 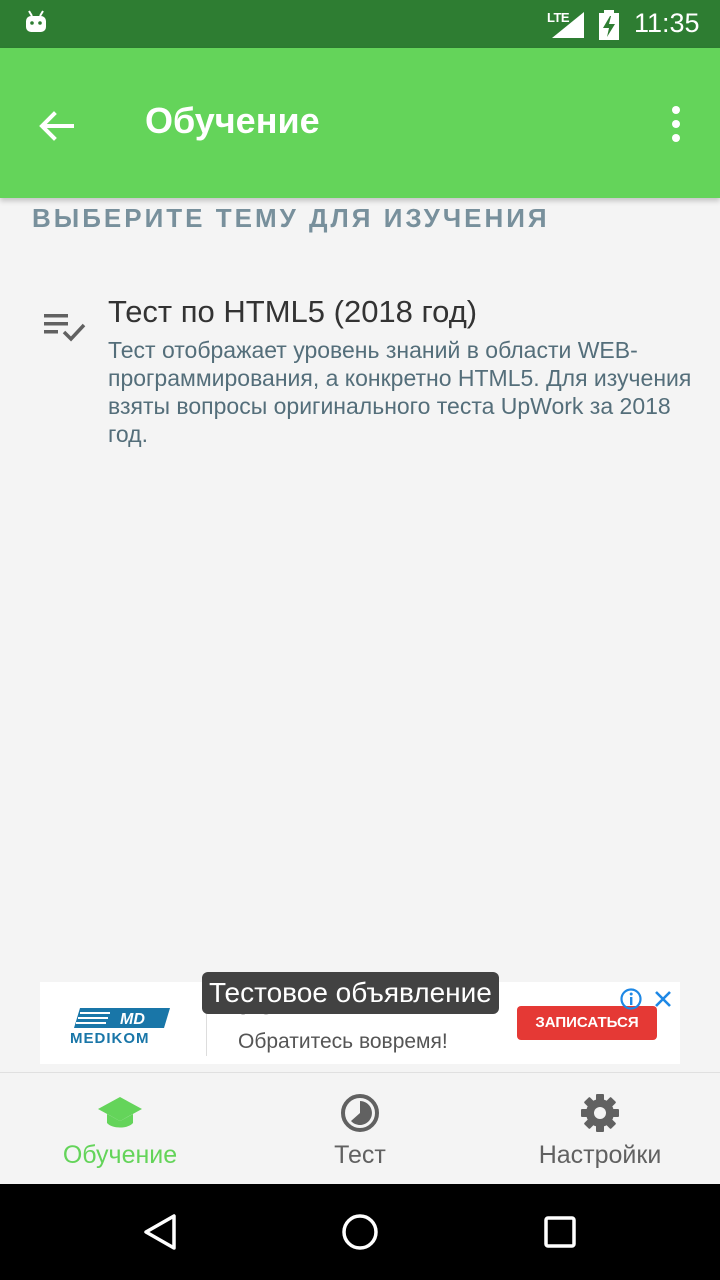 I want to click on playlist-check-icon, so click(x=65, y=328).